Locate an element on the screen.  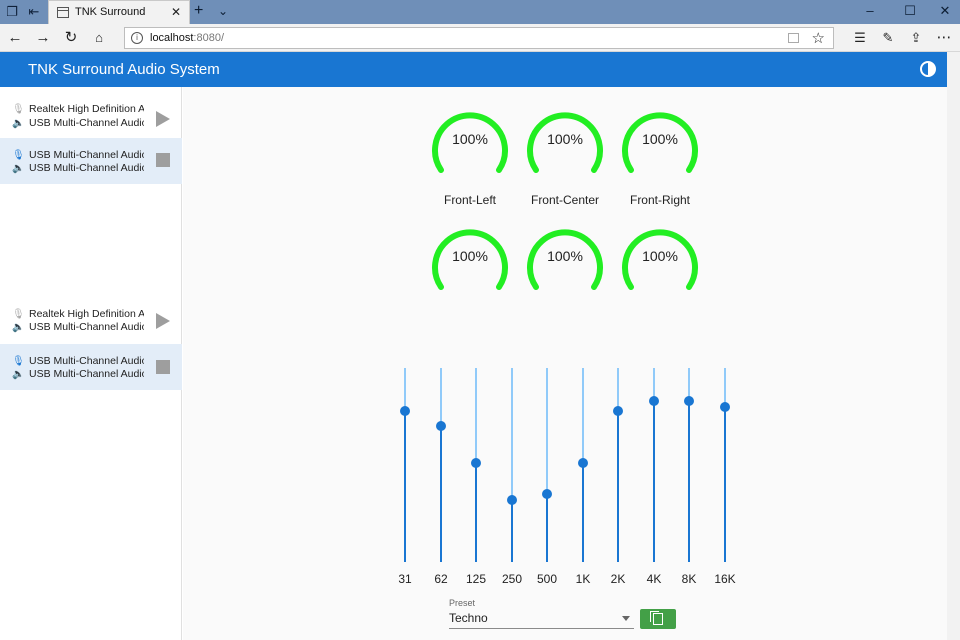
eq-band-1k: 1K is located at coordinates (583, 478).